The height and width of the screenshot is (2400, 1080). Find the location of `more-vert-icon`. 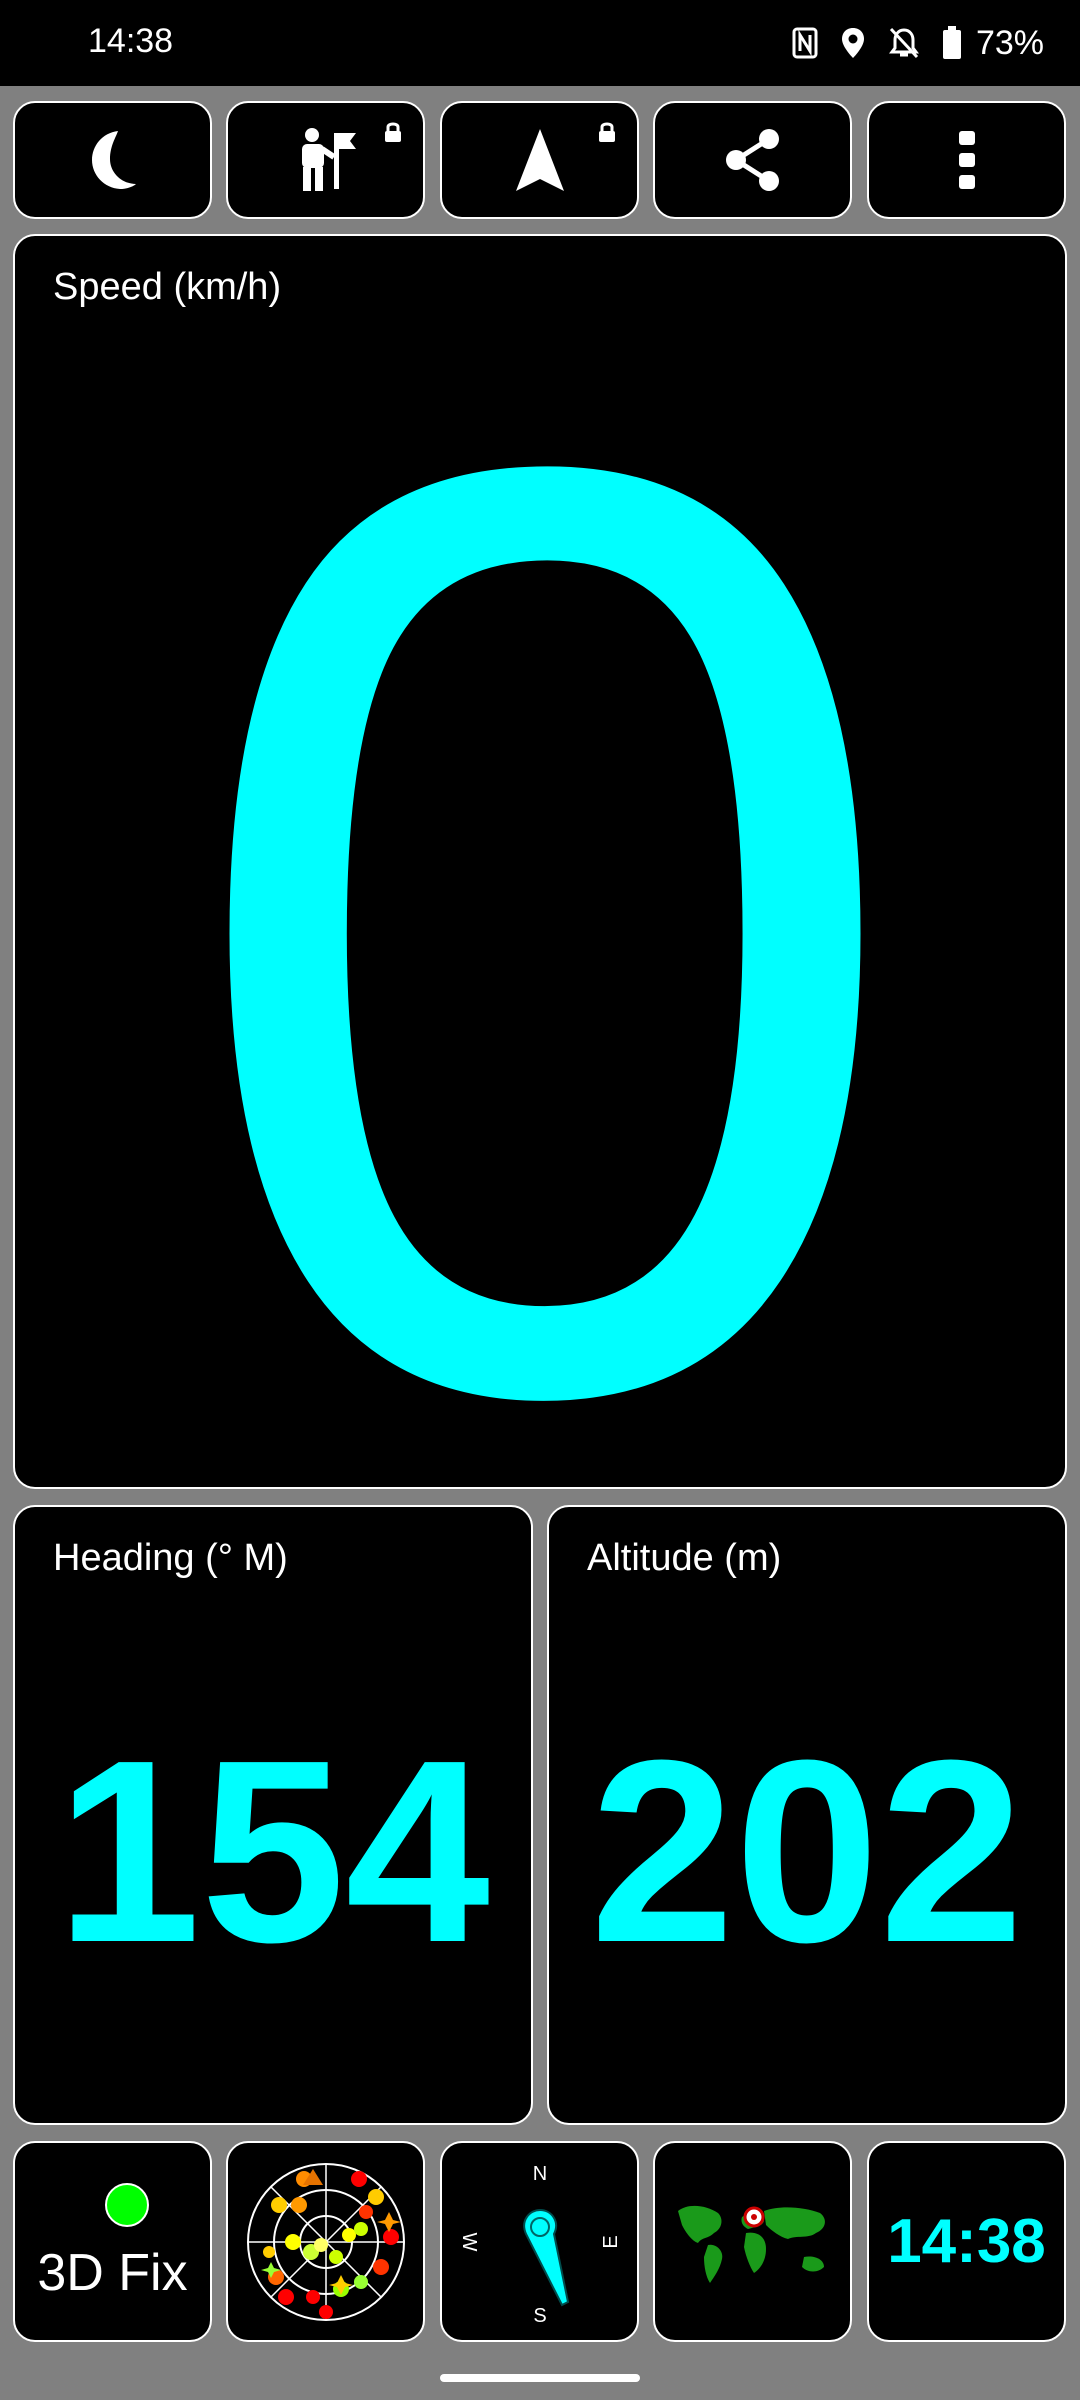

more-vert-icon is located at coordinates (966, 160).